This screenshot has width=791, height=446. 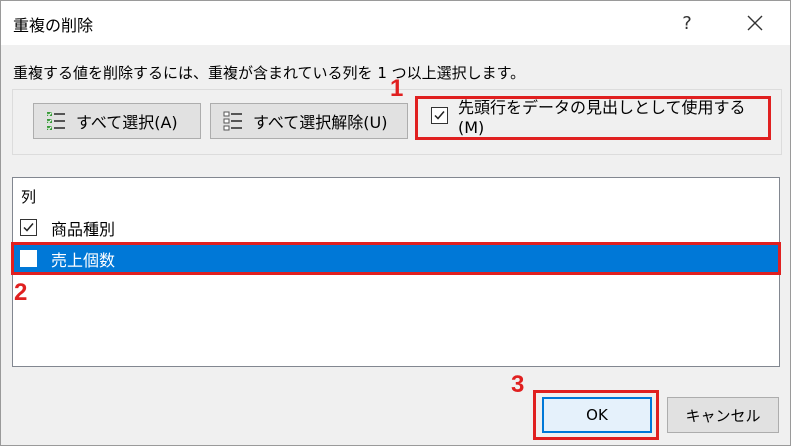 I want to click on annotation-number-3: 3, so click(x=518, y=384).